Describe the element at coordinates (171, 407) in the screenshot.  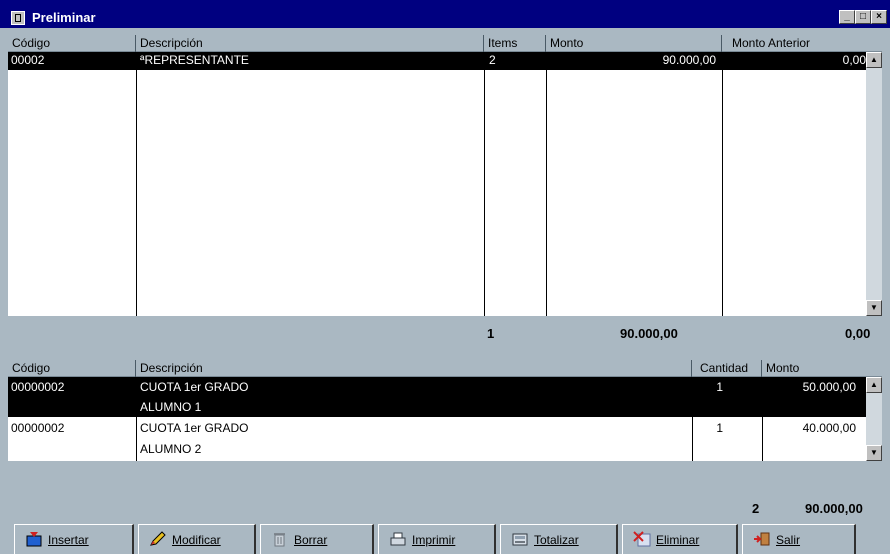
I see `cell-descripcion-line2: ALUMNO 1` at that location.